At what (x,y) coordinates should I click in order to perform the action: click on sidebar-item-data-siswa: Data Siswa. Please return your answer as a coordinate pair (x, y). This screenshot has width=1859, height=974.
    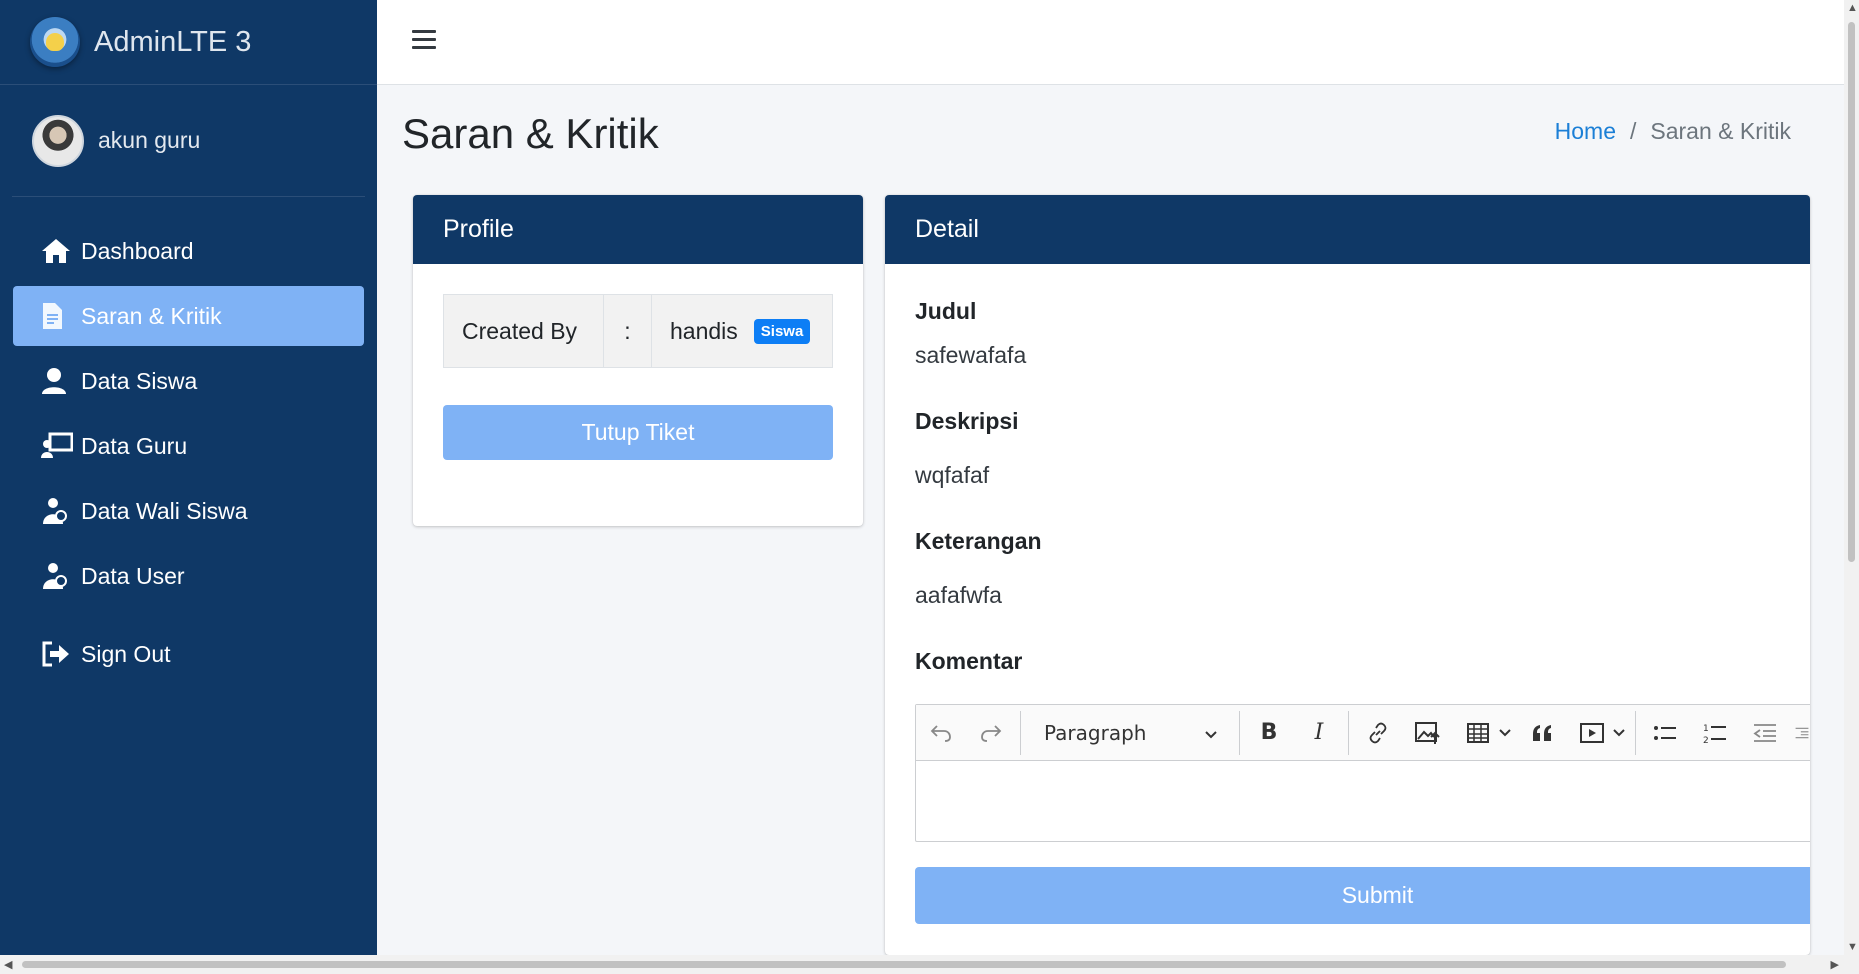
    Looking at the image, I should click on (188, 381).